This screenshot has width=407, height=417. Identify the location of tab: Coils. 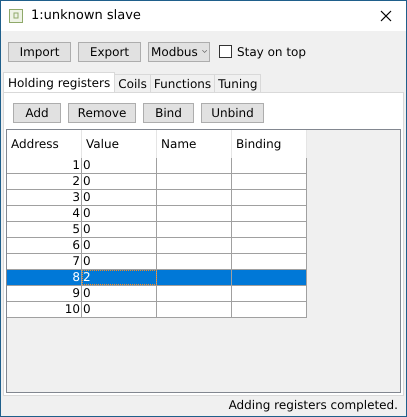
(133, 83).